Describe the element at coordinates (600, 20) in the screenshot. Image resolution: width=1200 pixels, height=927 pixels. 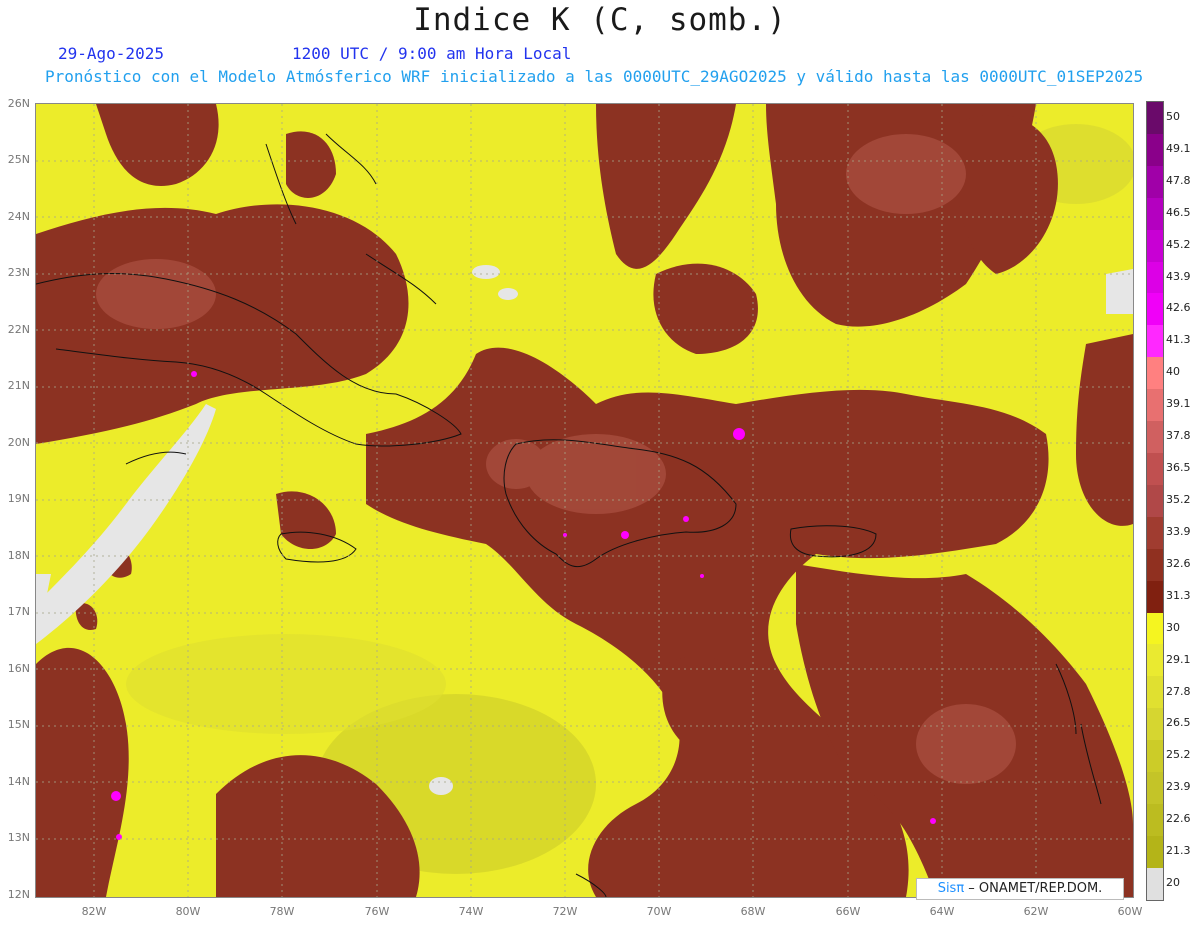
I see `map-title: Indice K (C, somb.)` at that location.